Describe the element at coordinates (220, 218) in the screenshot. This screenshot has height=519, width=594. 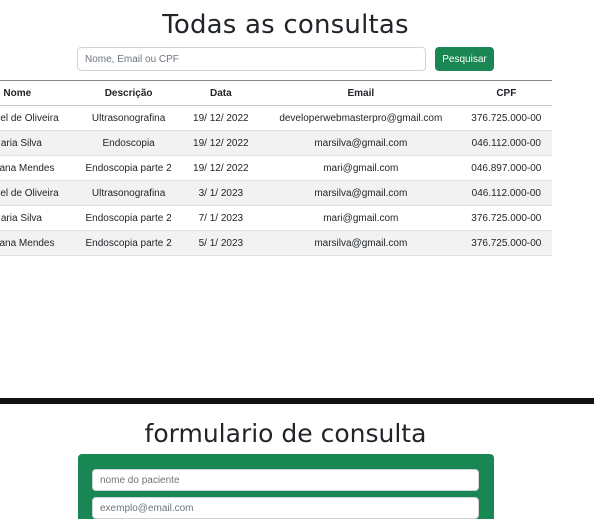
I see `cell-date: 7/ 1/ 2023` at that location.